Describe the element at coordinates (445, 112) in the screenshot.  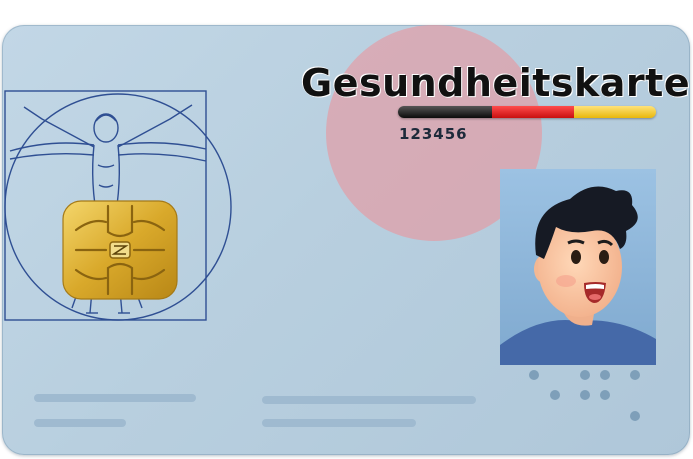
I see `flag-black-segment` at that location.